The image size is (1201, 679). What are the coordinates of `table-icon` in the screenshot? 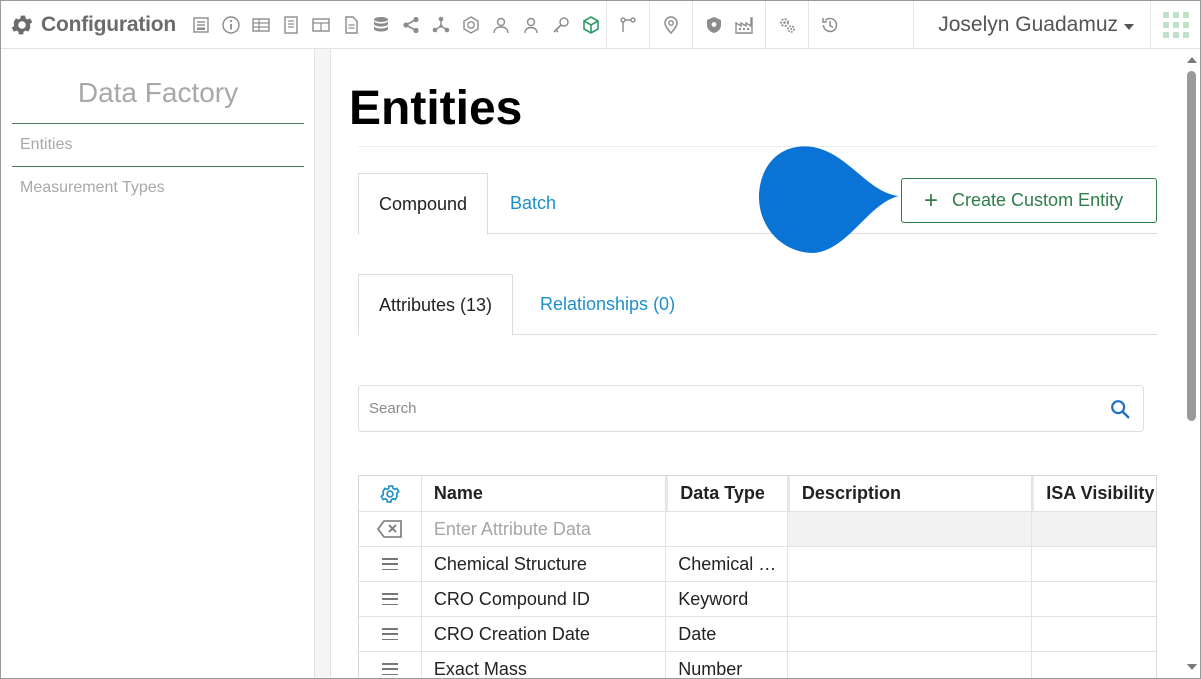 It's located at (261, 25).